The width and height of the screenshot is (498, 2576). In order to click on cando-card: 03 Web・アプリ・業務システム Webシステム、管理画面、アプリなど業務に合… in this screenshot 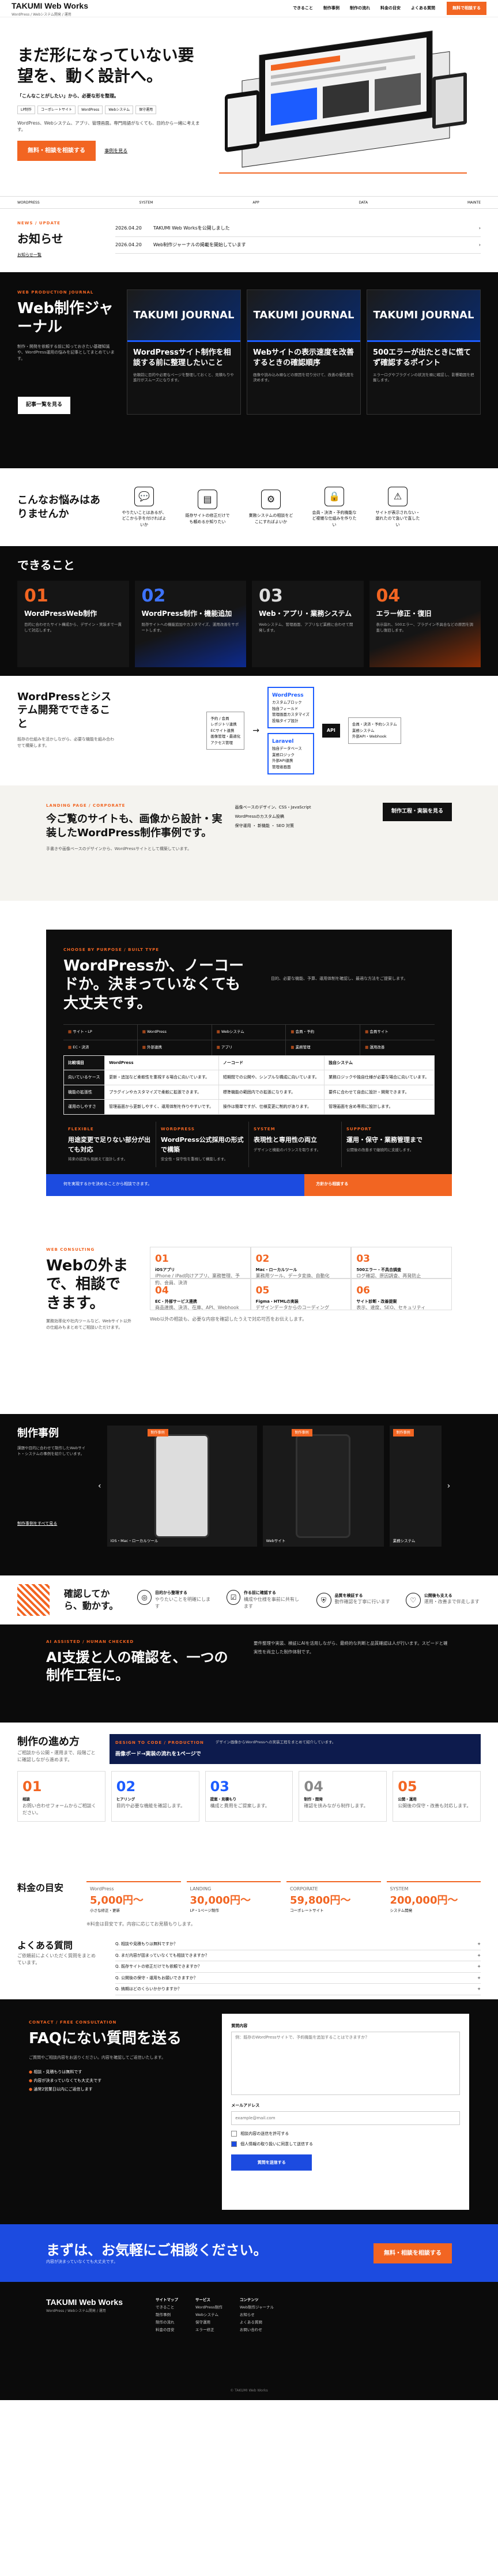, I will do `click(308, 624)`.